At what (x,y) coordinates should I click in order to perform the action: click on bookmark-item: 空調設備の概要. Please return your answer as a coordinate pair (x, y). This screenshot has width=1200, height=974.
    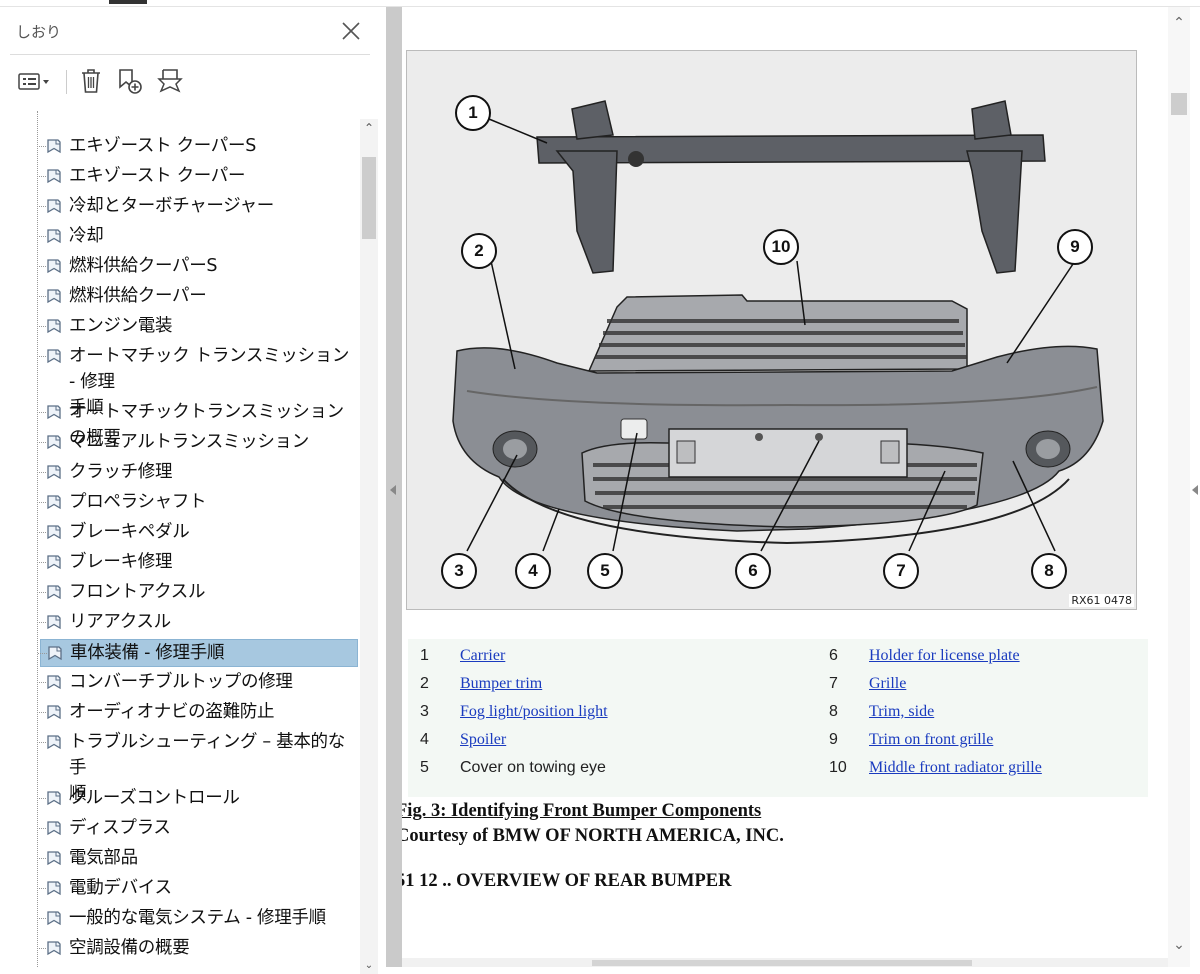
    Looking at the image, I should click on (197, 949).